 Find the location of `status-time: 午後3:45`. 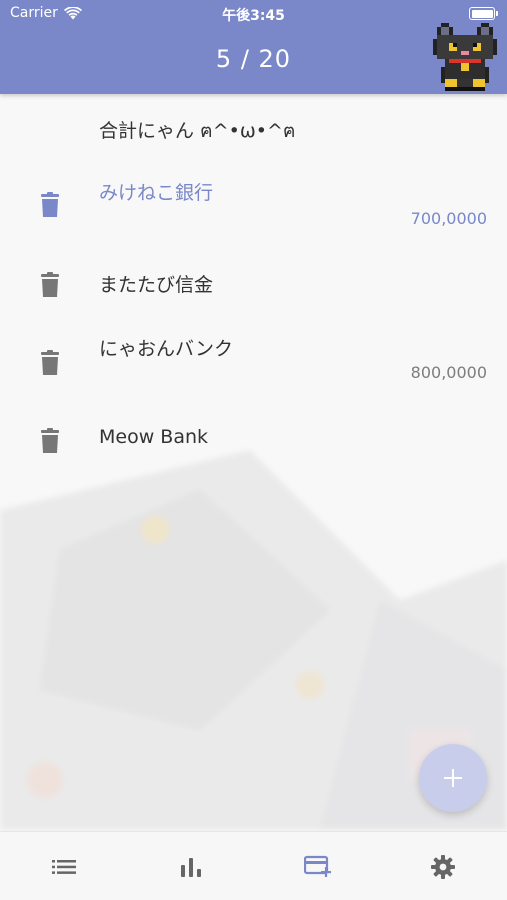

status-time: 午後3:45 is located at coordinates (253, 16).